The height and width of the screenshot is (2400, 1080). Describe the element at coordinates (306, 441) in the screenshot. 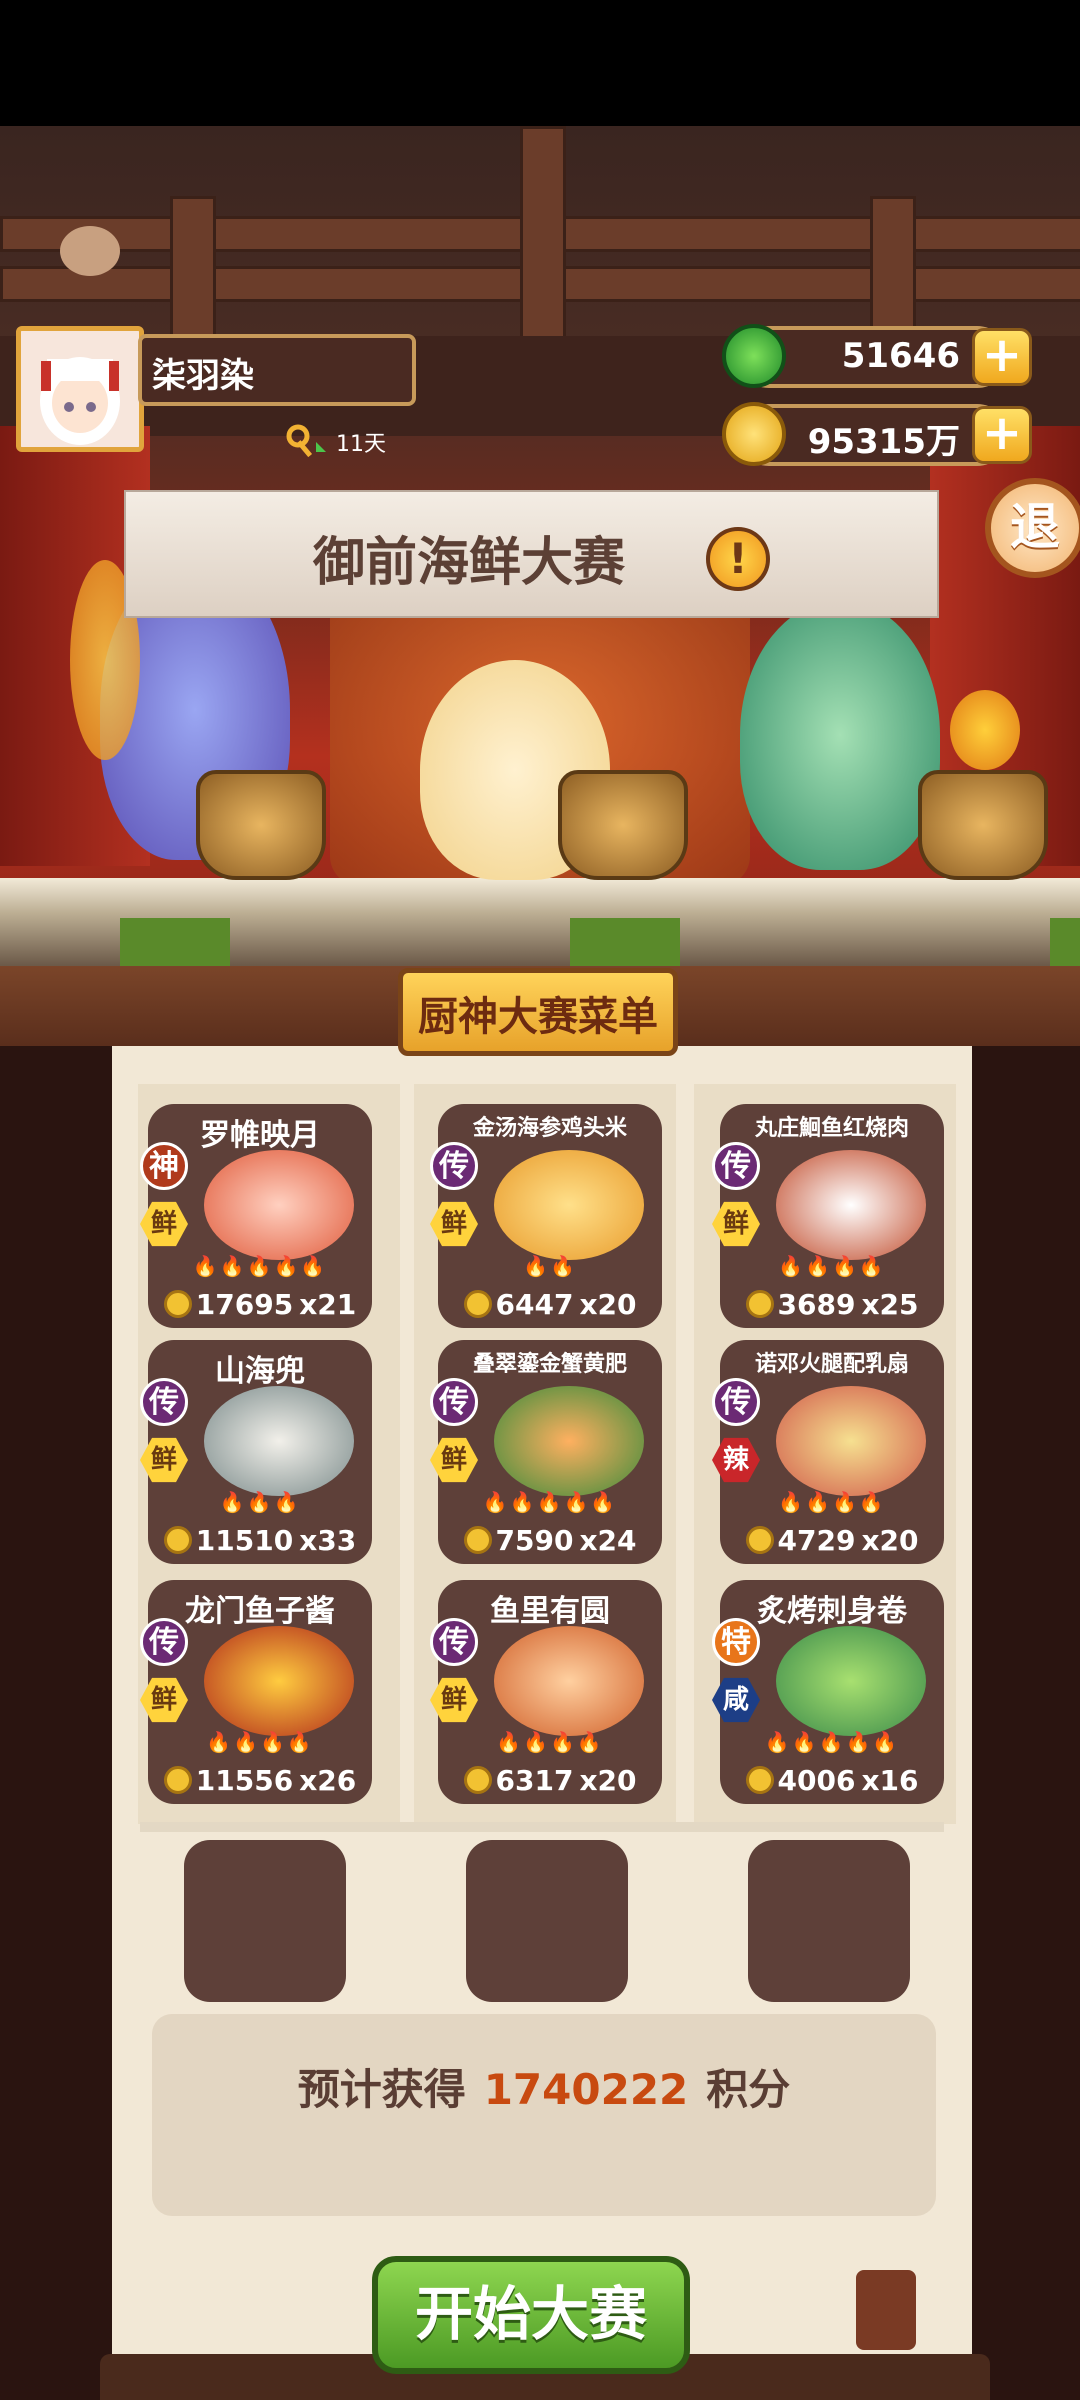

I see `key-icon` at that location.